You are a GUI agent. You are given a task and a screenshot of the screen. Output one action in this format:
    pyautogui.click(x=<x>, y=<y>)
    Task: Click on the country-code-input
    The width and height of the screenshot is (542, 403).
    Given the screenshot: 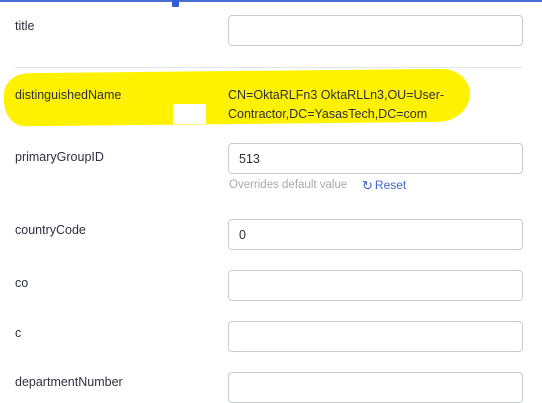 What is the action you would take?
    pyautogui.click(x=375, y=234)
    